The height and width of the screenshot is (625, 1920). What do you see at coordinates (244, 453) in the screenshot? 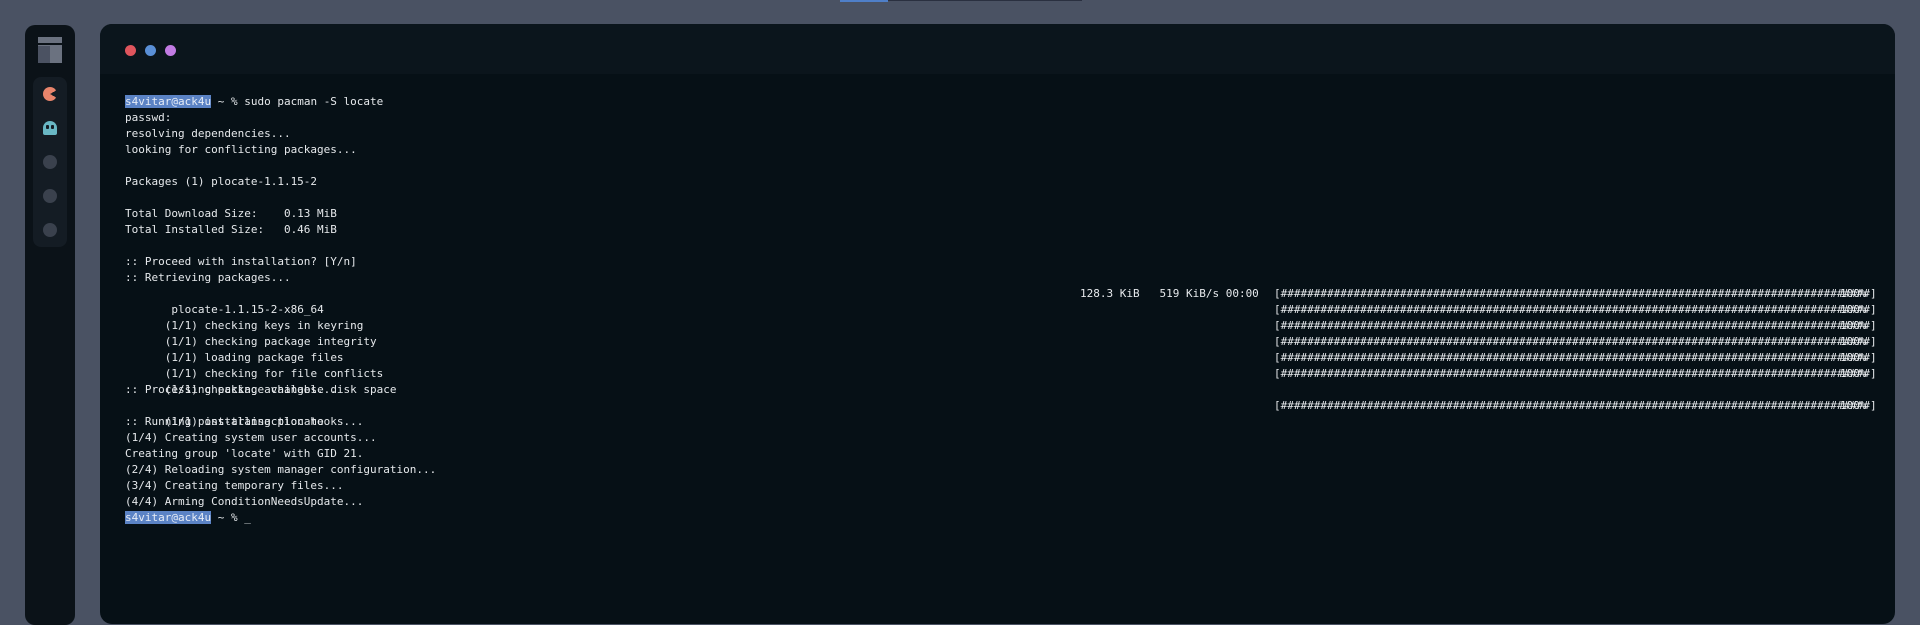
I see `output-line: Creating group 'locate' with GID 21.` at bounding box center [244, 453].